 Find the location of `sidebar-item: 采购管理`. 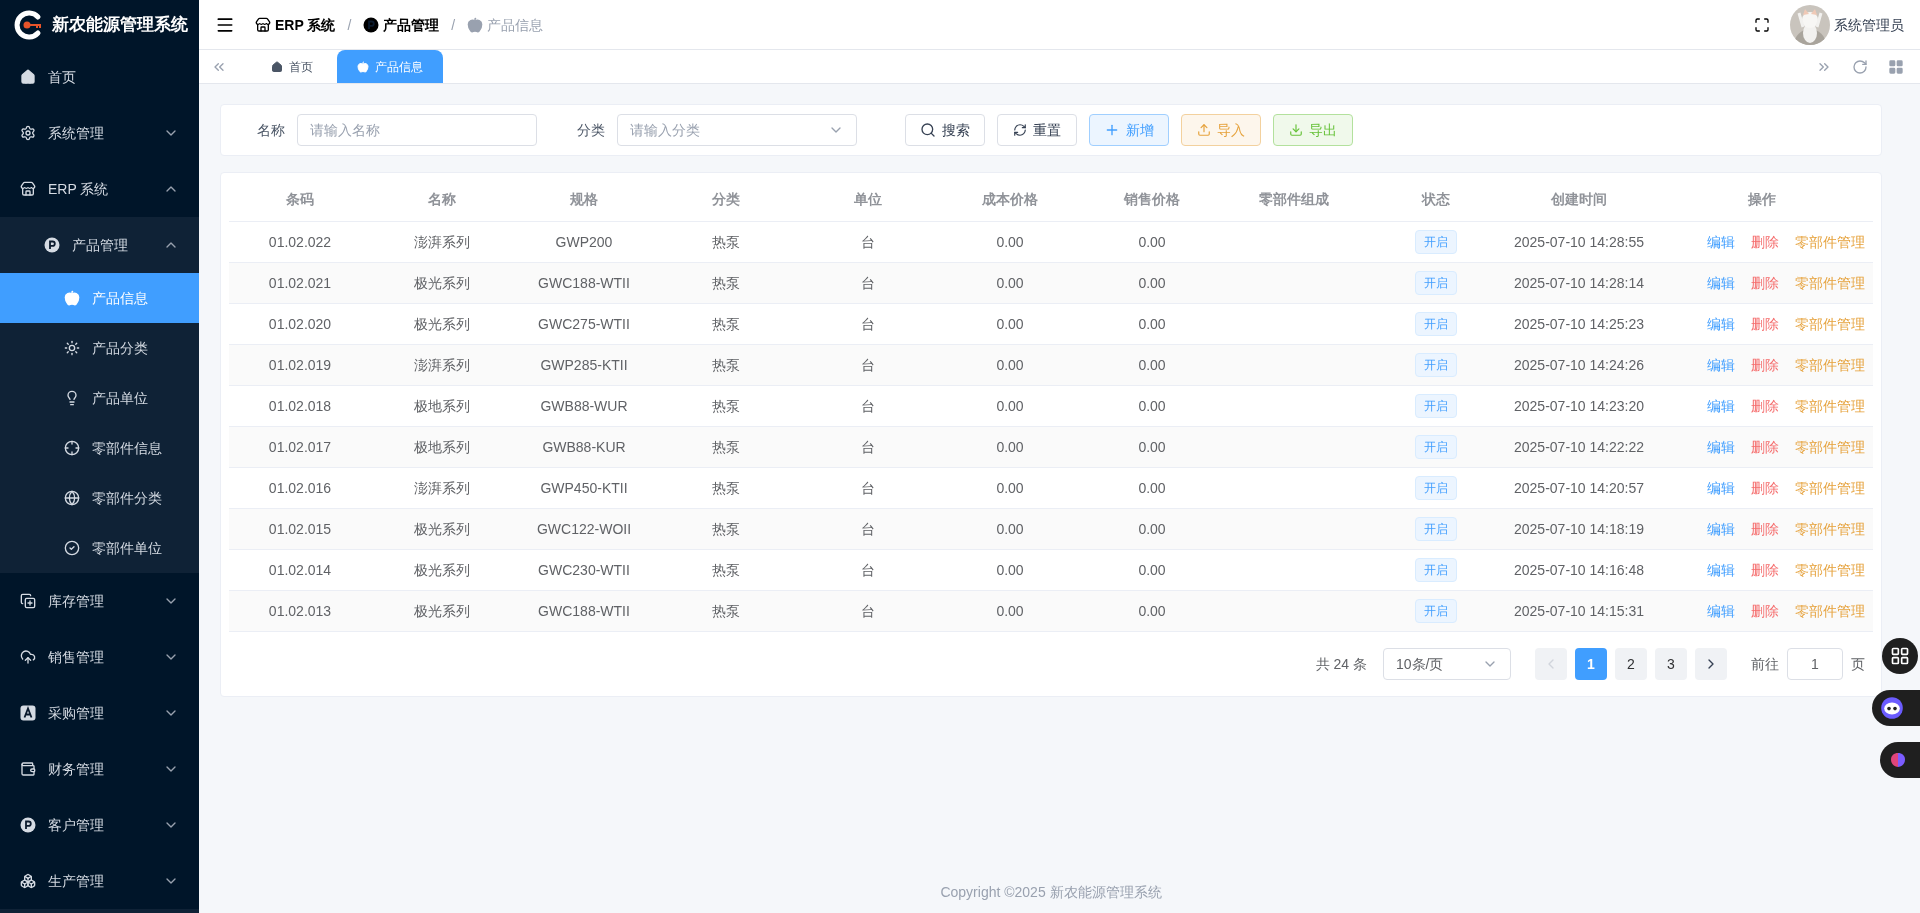

sidebar-item: 采购管理 is located at coordinates (99, 713).